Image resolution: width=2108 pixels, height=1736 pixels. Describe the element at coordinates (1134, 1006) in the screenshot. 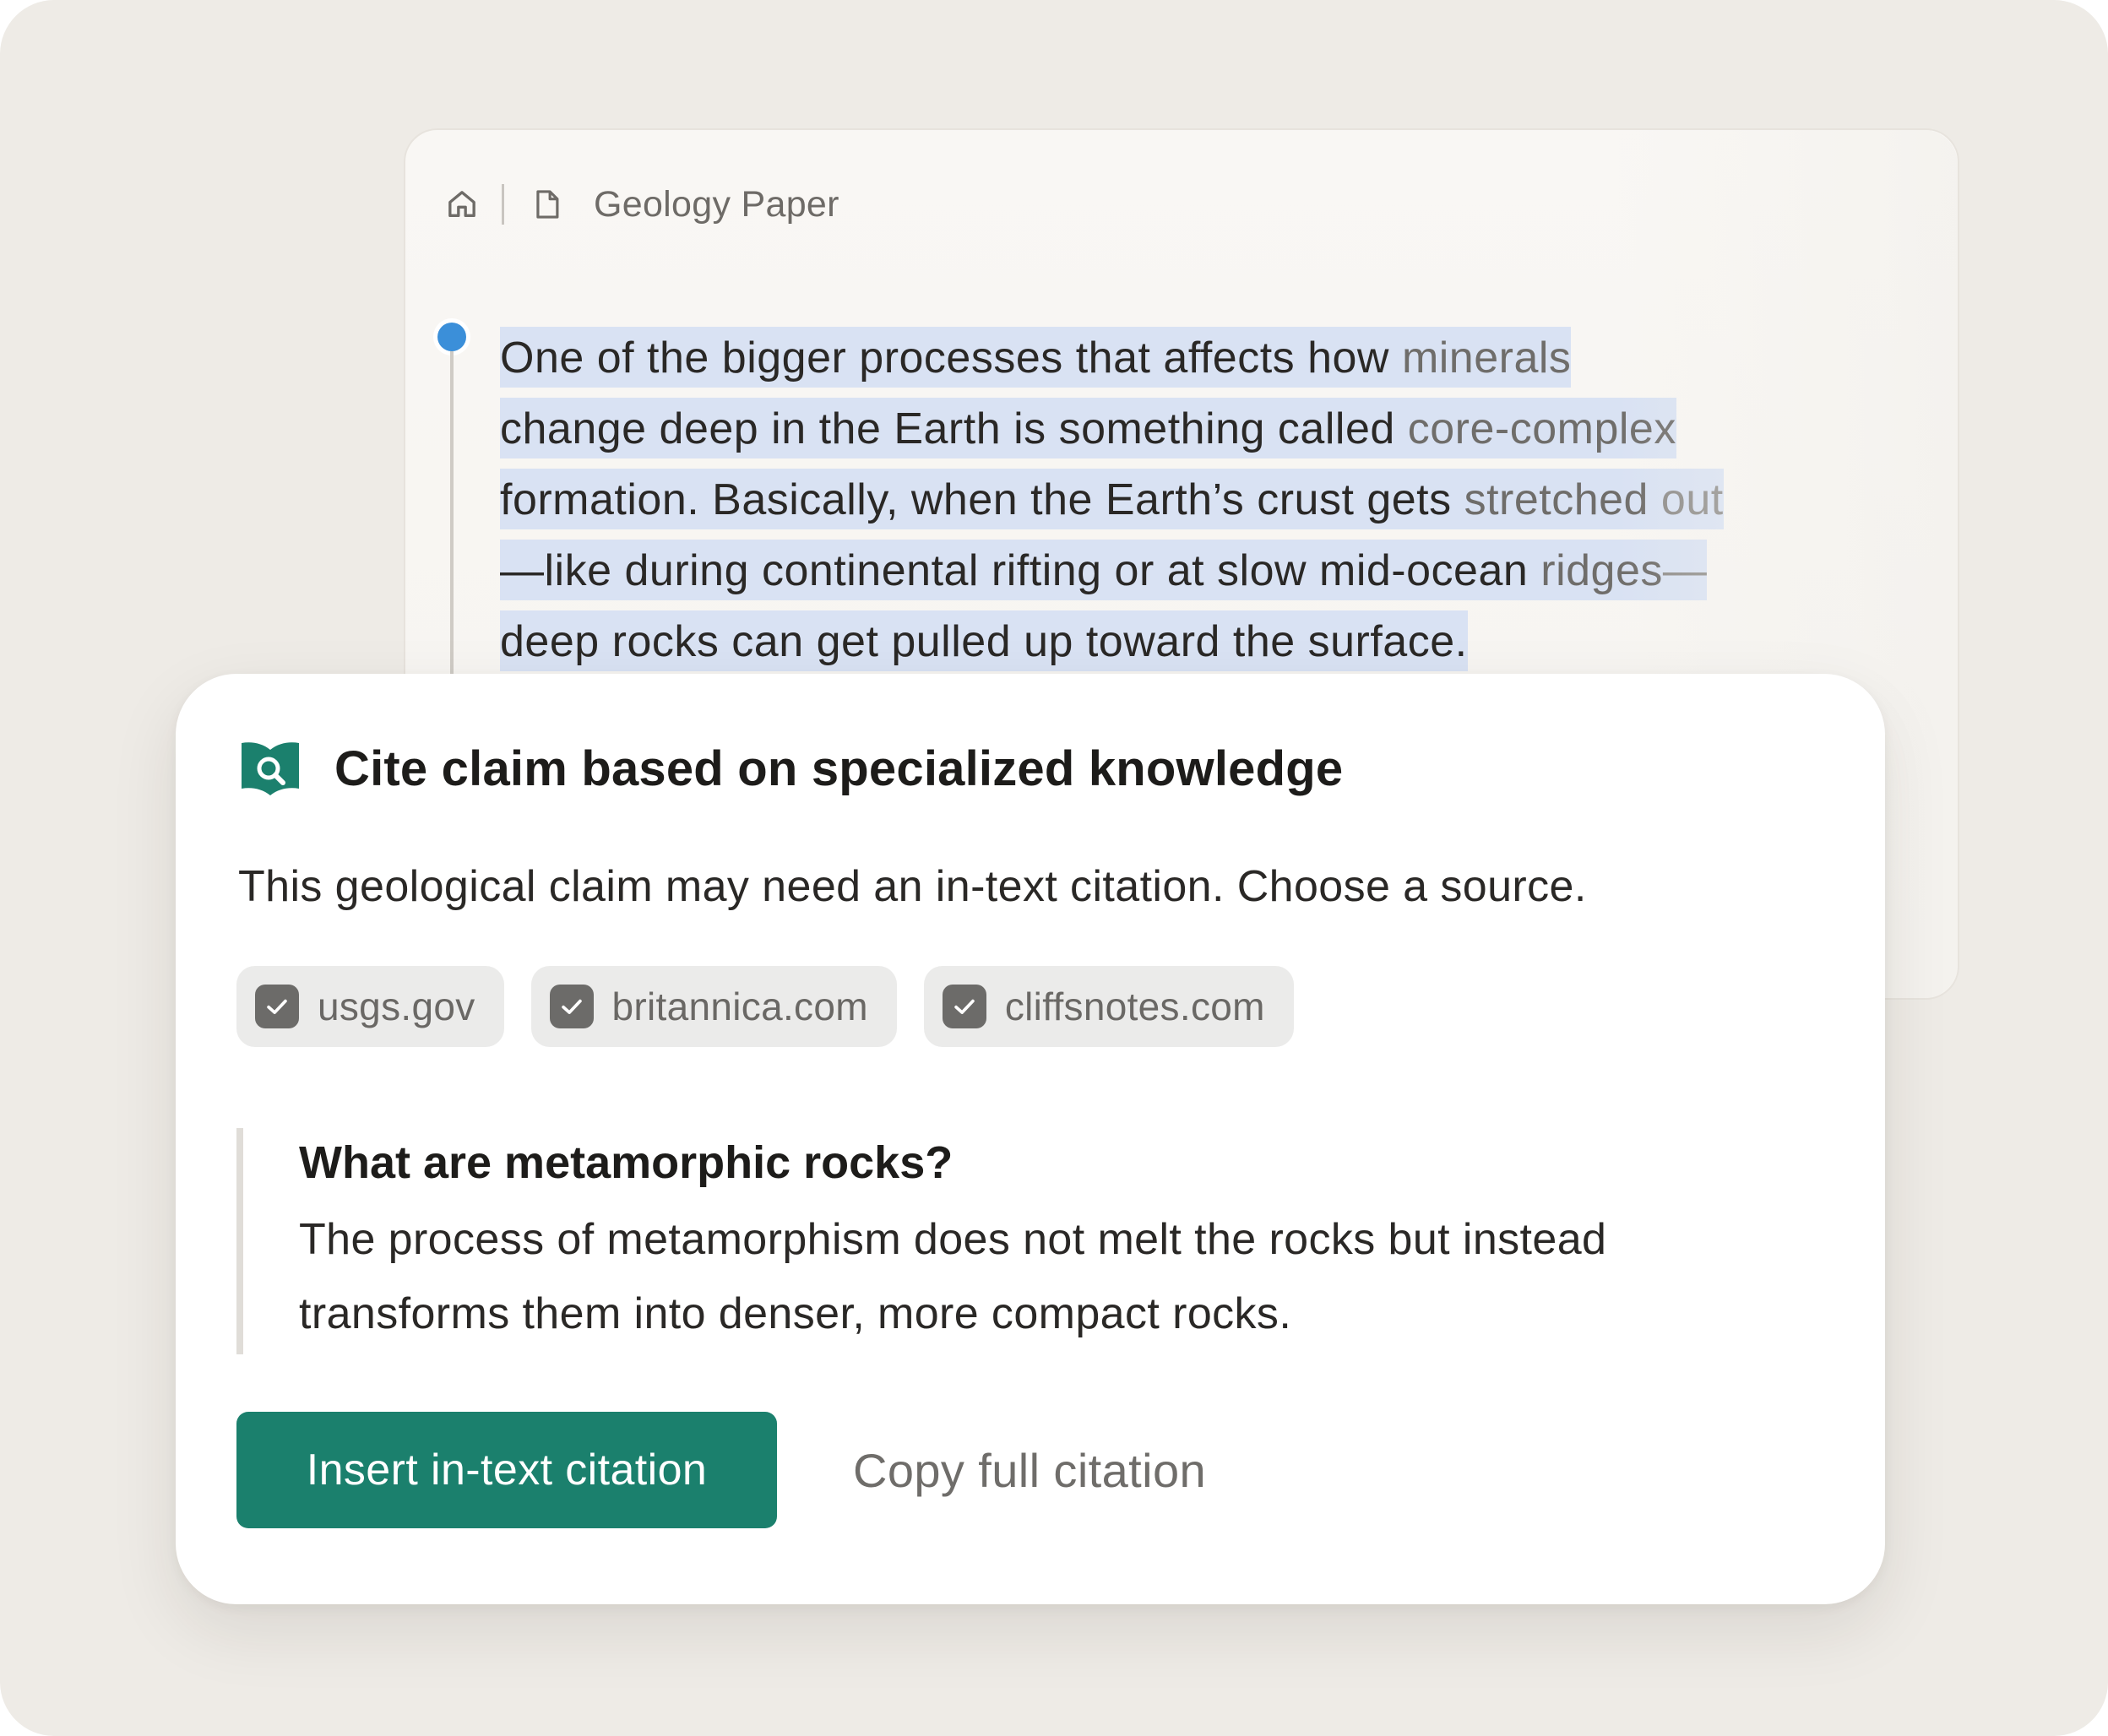

I see `source-label: cliffsnotes.com` at that location.